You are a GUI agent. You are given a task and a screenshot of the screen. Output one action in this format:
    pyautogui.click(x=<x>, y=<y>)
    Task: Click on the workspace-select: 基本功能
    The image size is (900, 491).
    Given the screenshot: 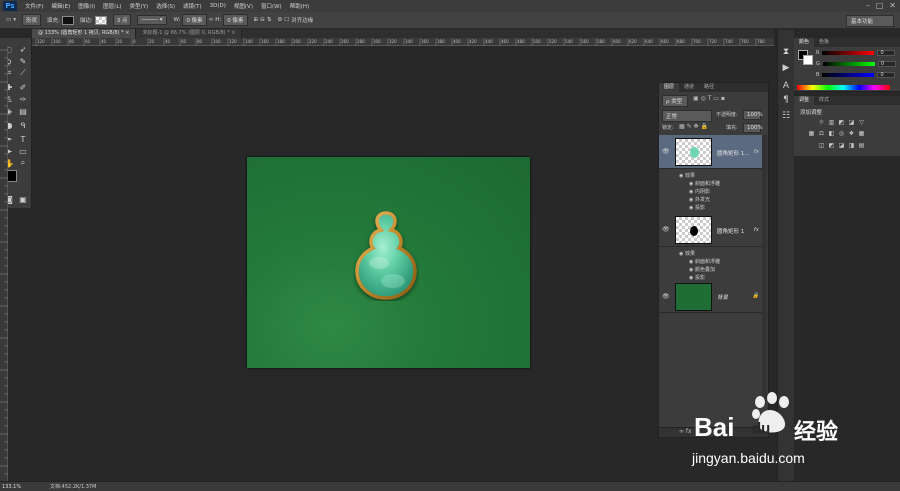 What is the action you would take?
    pyautogui.click(x=870, y=21)
    